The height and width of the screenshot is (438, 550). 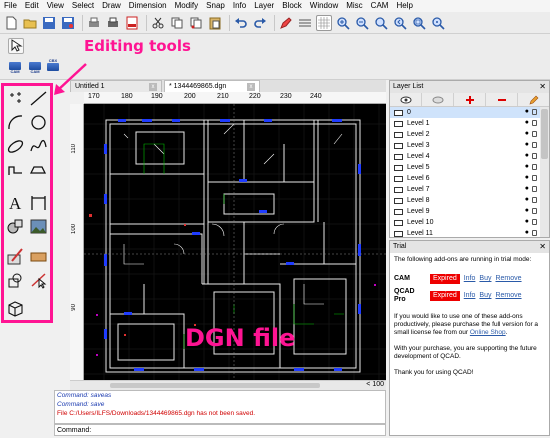 I want to click on spline-tool-icon, so click(x=38, y=146).